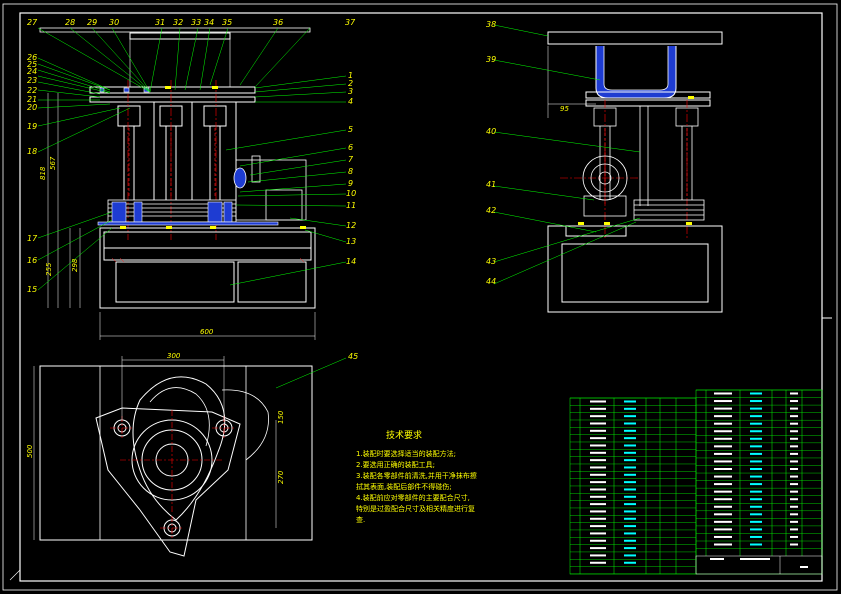  What do you see at coordinates (43, 173) in the screenshot?
I see `dim-front-total: 818` at bounding box center [43, 173].